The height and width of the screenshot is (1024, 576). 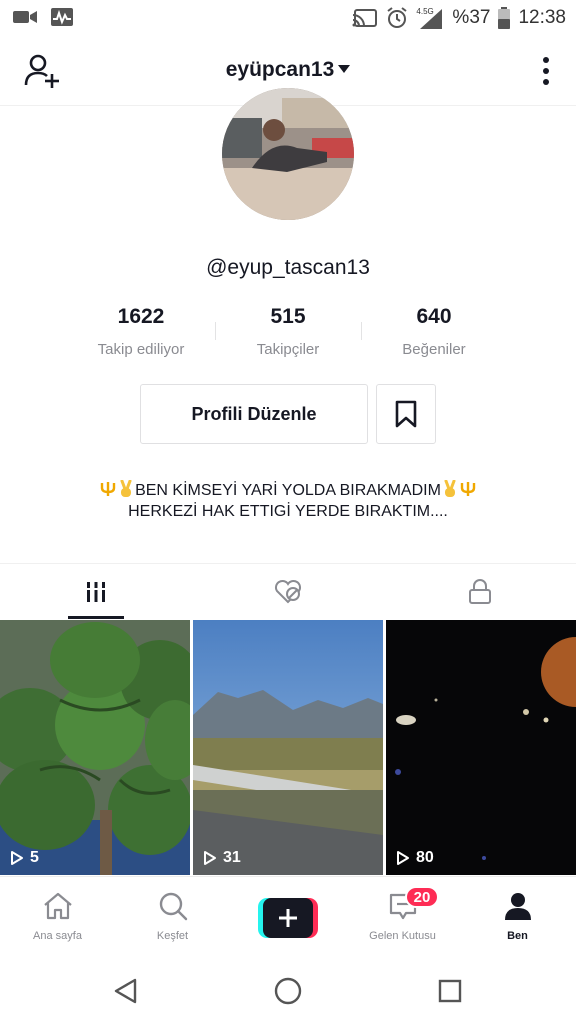 What do you see at coordinates (430, 18) in the screenshot?
I see `signal-icon: 4.5G` at bounding box center [430, 18].